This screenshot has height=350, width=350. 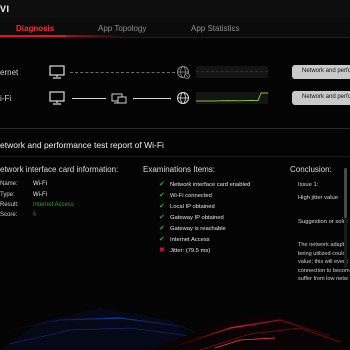 I want to click on nic-name-label: Name:, so click(x=9, y=184).